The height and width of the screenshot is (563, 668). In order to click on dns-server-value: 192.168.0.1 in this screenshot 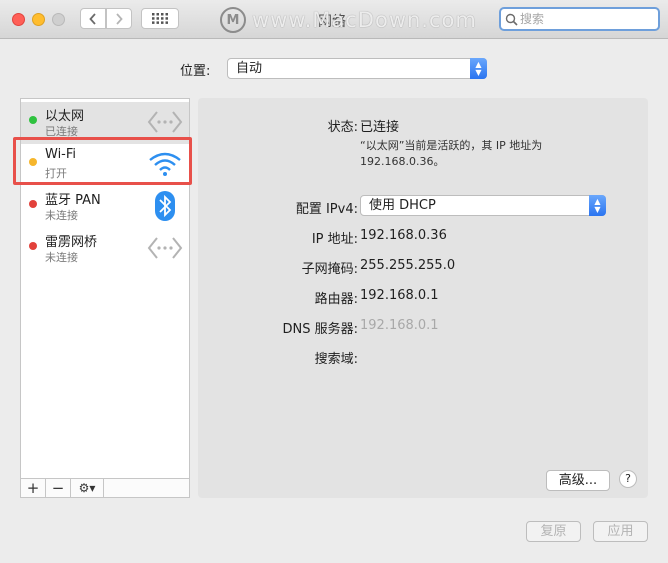, I will do `click(399, 325)`.